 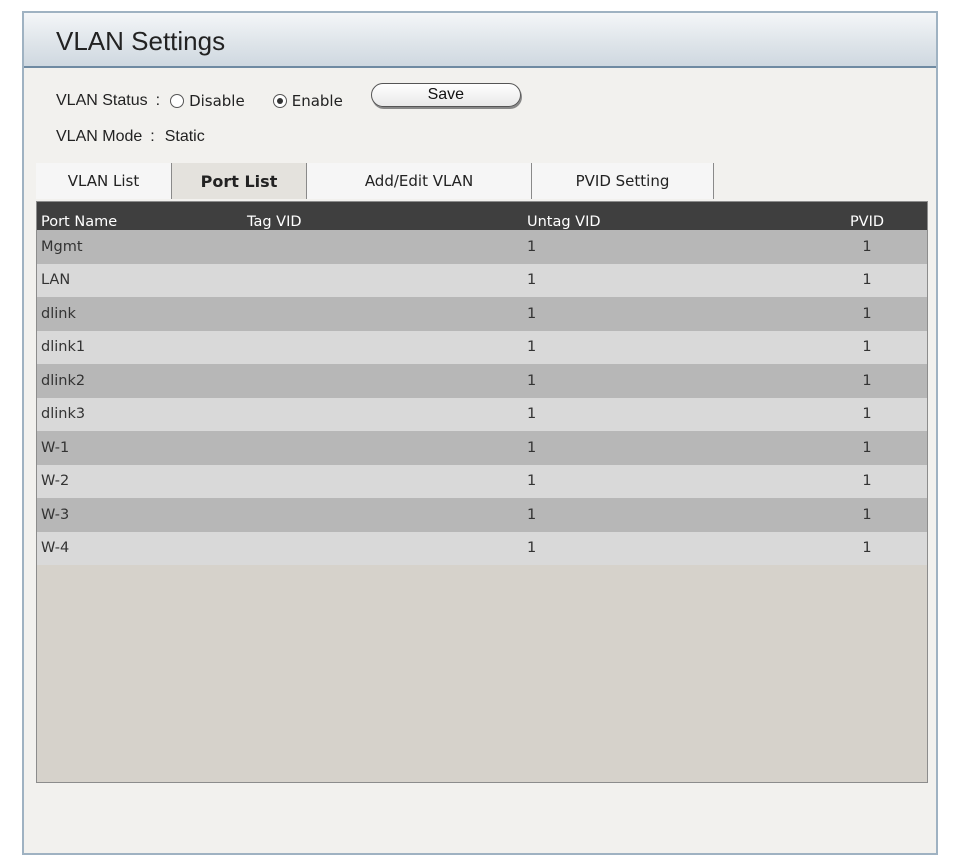 What do you see at coordinates (177, 101) in the screenshot?
I see `disable-radio` at bounding box center [177, 101].